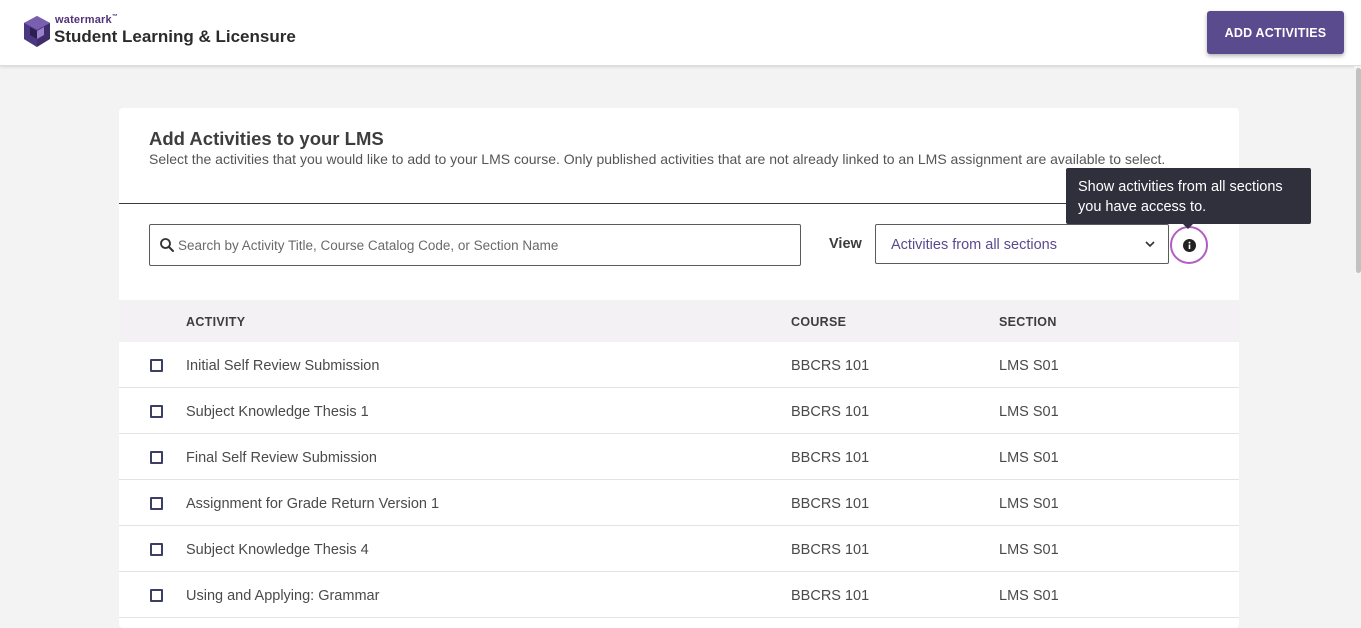 This screenshot has width=1361, height=628. I want to click on scrollbar-thumb, so click(1358, 170).